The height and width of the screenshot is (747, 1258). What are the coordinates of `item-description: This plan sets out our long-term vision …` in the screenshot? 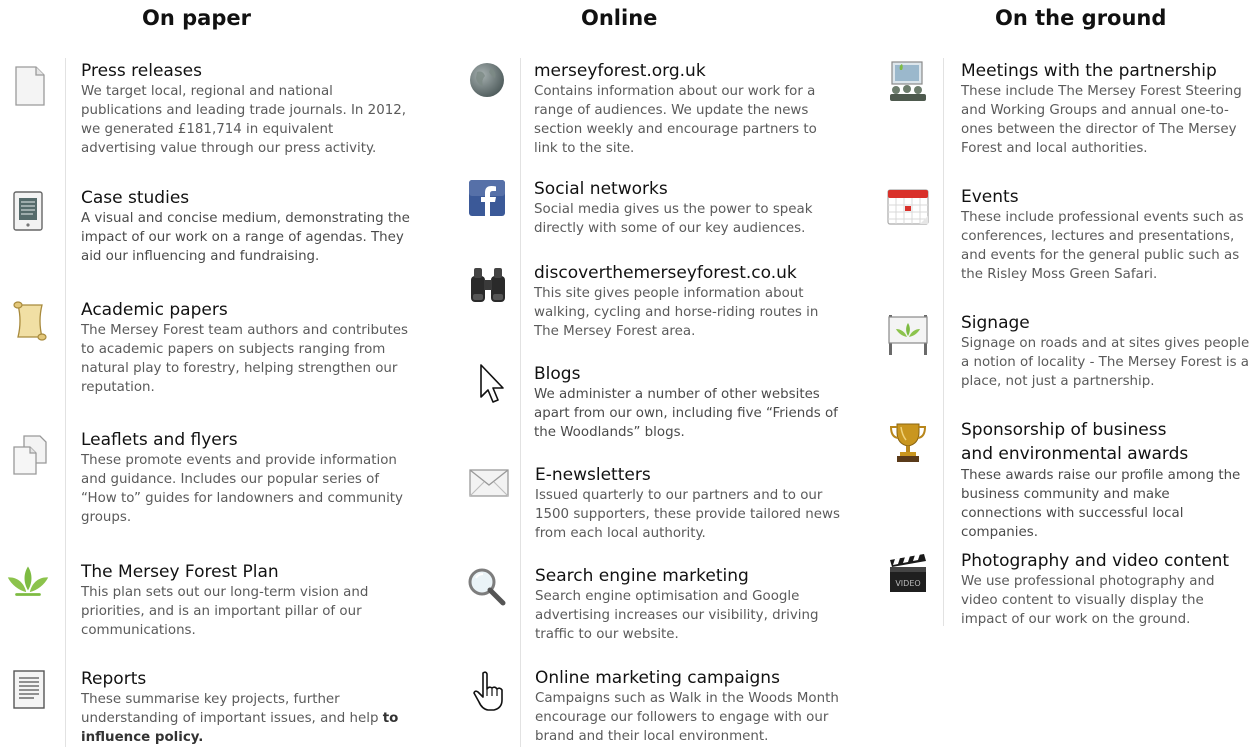 It's located at (225, 611).